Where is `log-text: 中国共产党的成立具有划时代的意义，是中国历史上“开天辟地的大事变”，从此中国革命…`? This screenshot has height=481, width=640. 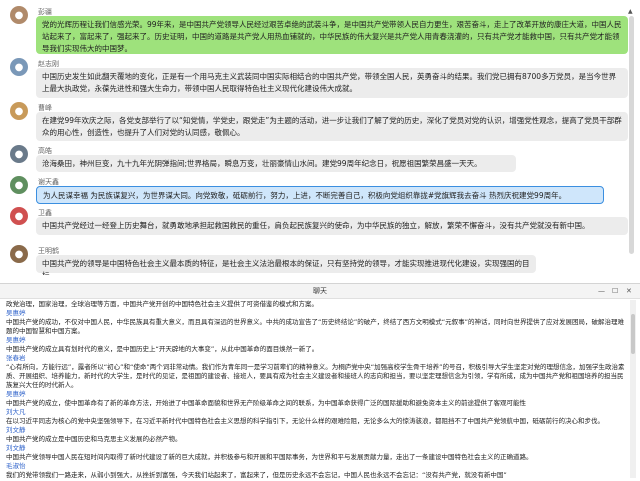 log-text: 中国共产党的成立具有划时代的意义，是中国历史上“开天辟地的大事变”，从此中国革命… is located at coordinates (162, 349).